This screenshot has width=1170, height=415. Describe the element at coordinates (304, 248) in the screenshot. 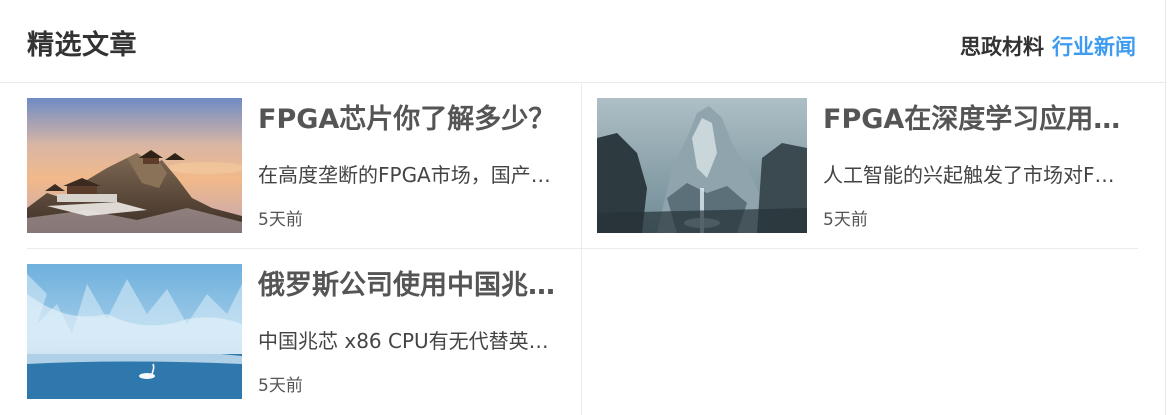

I see `row-divider-left` at that location.